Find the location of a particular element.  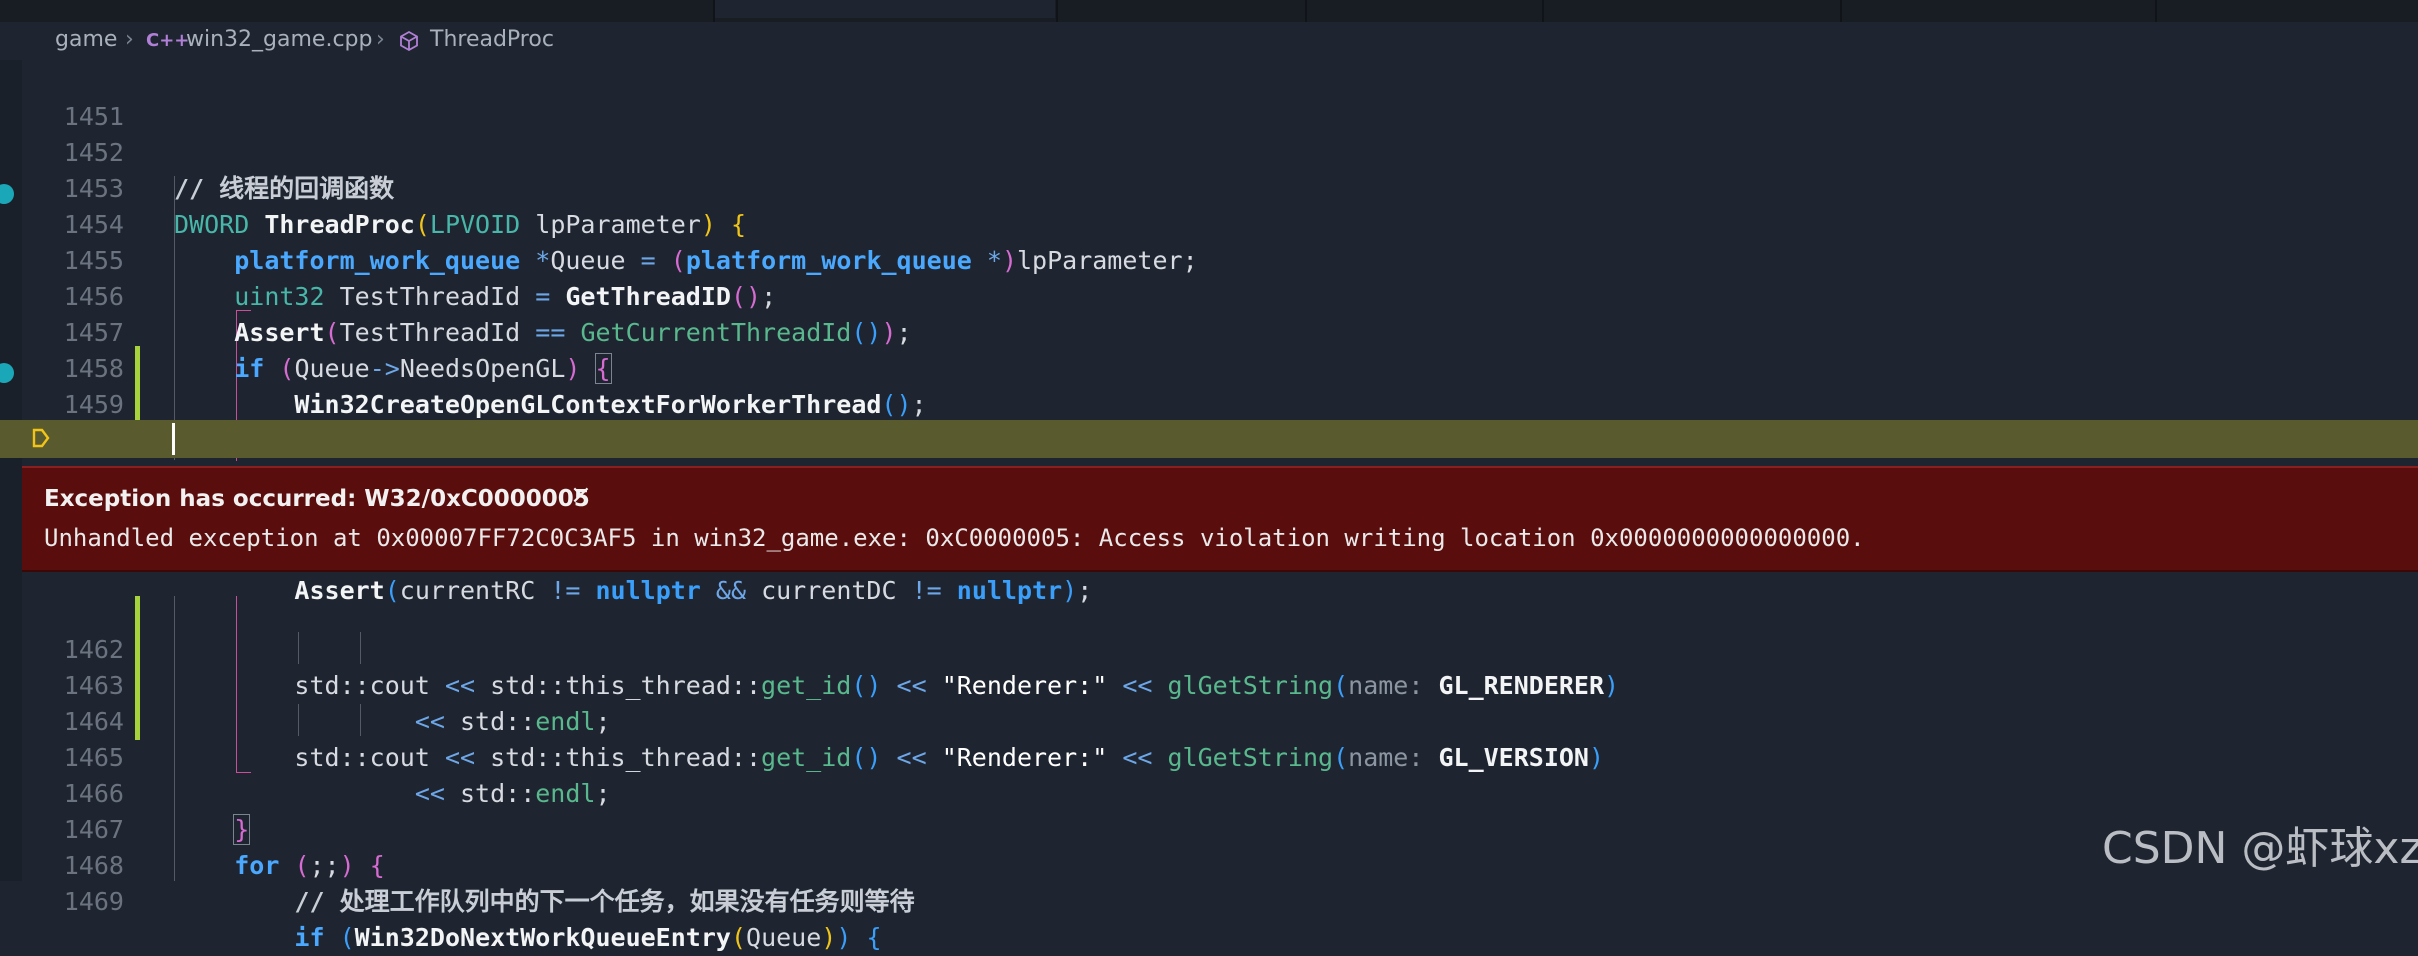

exception-title: Exception has occurred: W32/0xC0000005 is located at coordinates (317, 499).